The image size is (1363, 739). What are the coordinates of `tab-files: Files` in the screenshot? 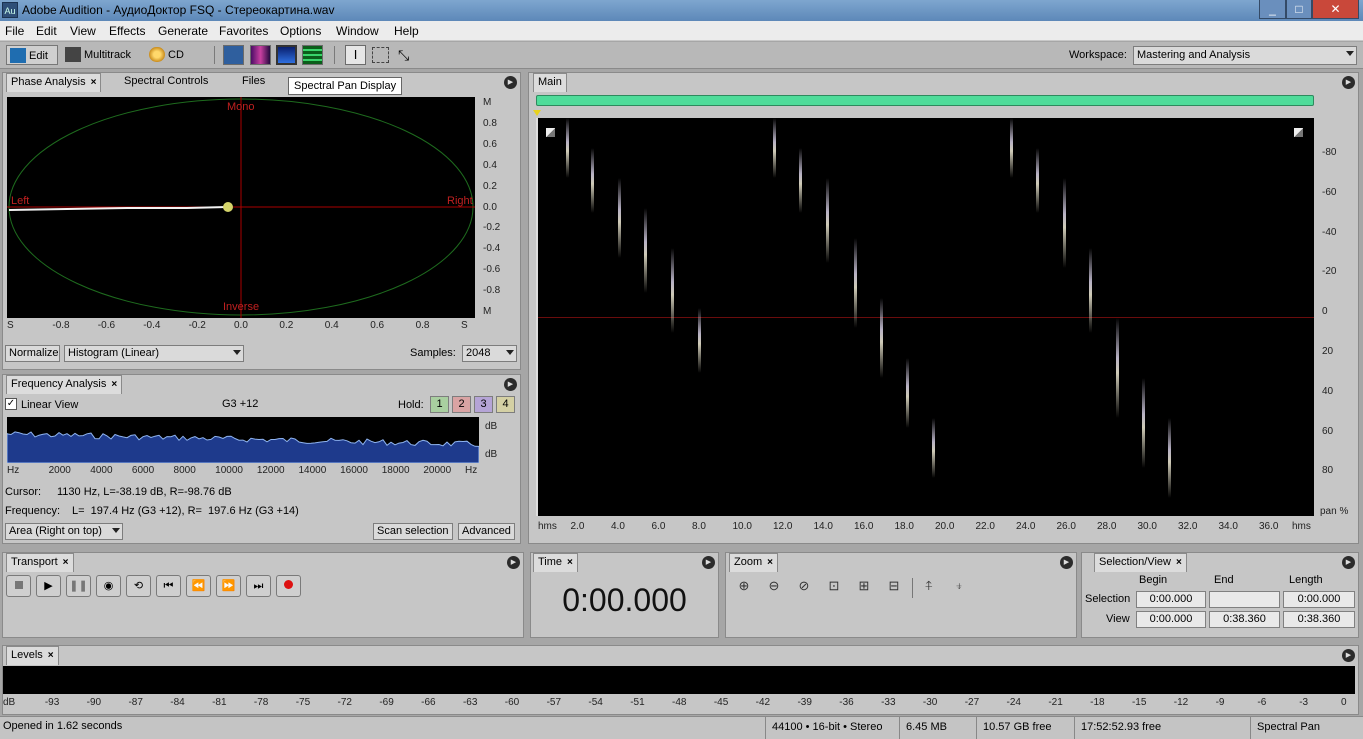 It's located at (253, 81).